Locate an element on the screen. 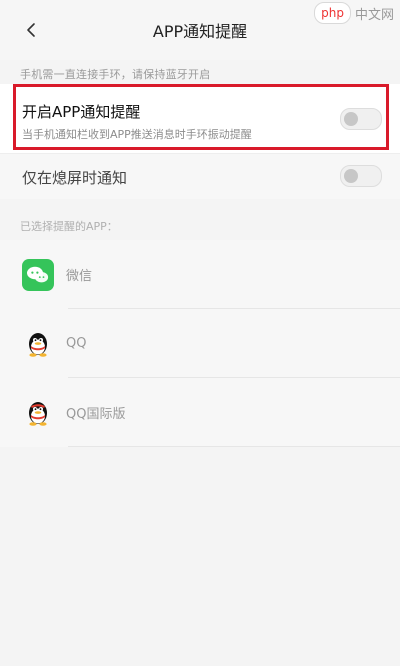 The image size is (400, 666). qq-icon is located at coordinates (38, 344).